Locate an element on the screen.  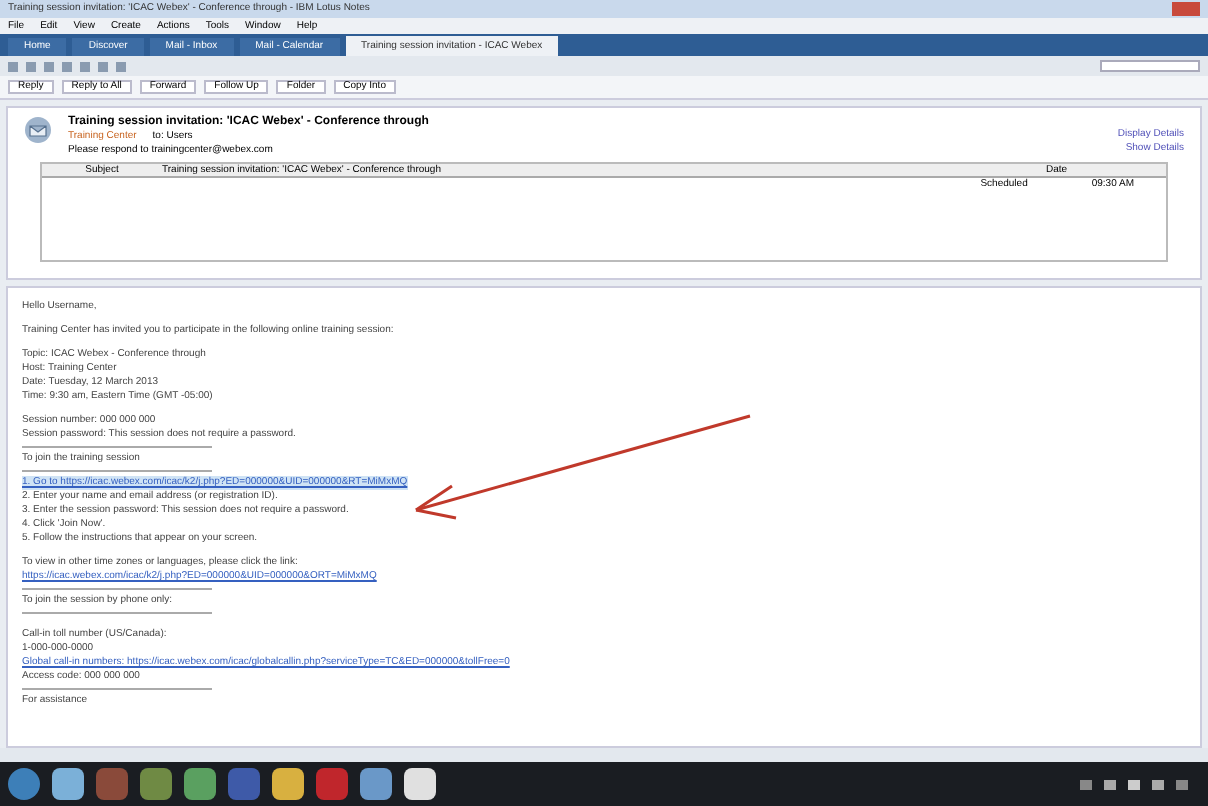
start-button is located at coordinates (24, 784).